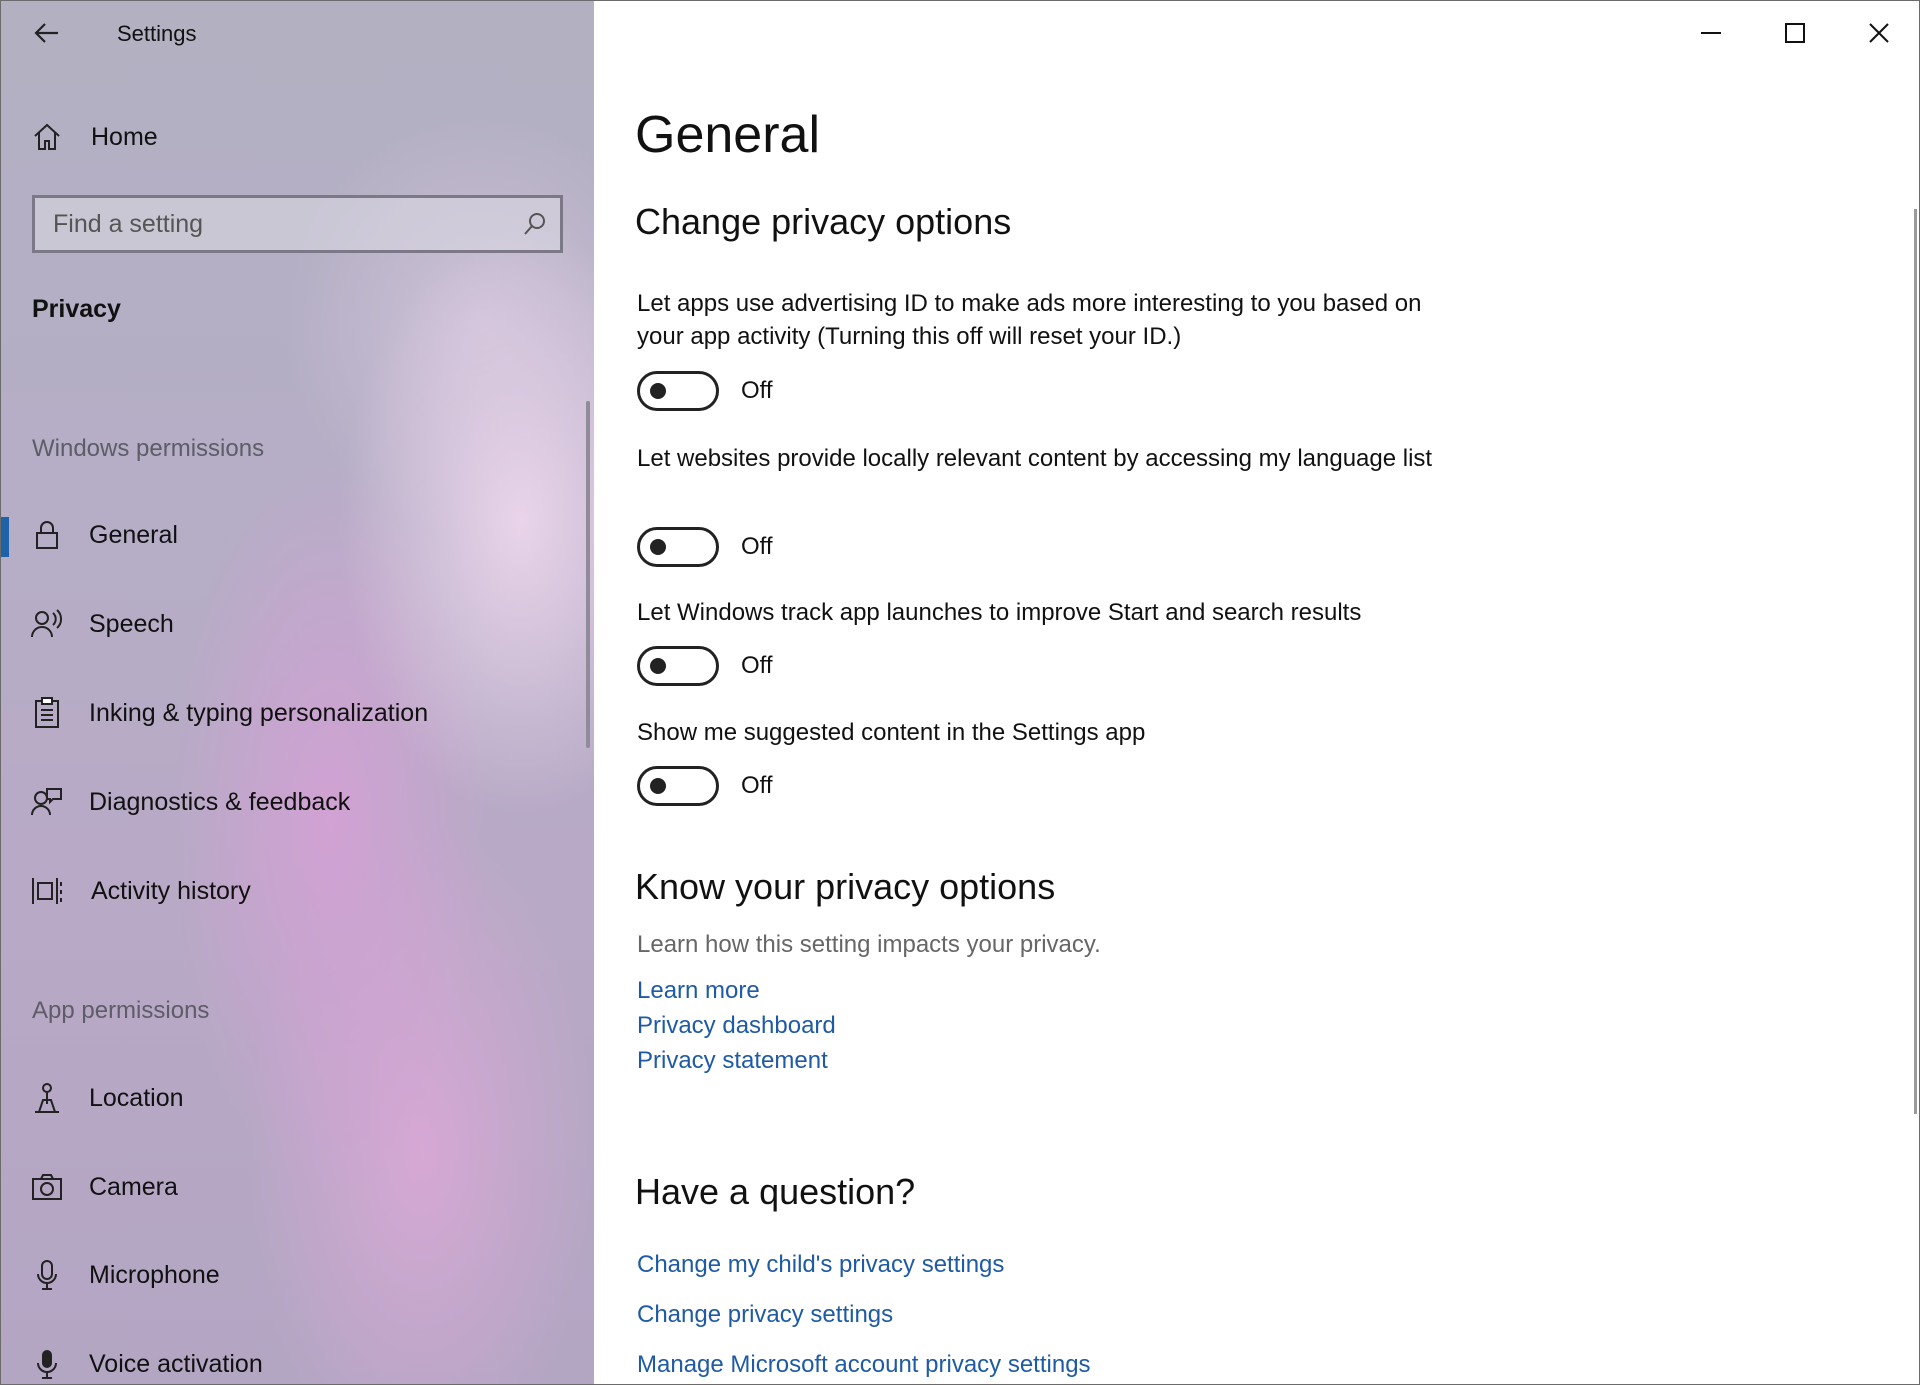 This screenshot has width=1920, height=1385. I want to click on windows-permissions-heading: Windows permissions, so click(148, 448).